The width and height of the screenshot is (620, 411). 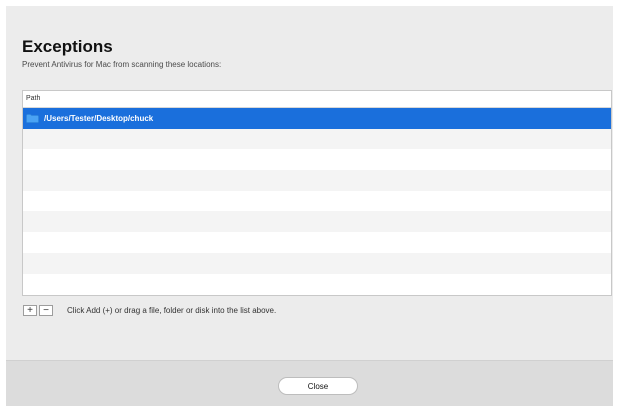 I want to click on close-button: Close, so click(x=318, y=386).